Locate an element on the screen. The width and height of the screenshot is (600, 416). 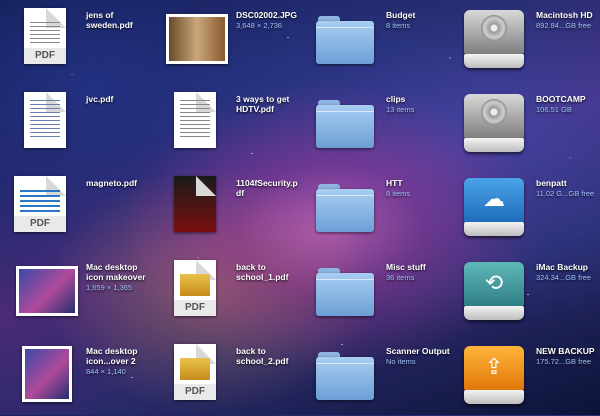
folder-info: No items is located at coordinates (401, 361).